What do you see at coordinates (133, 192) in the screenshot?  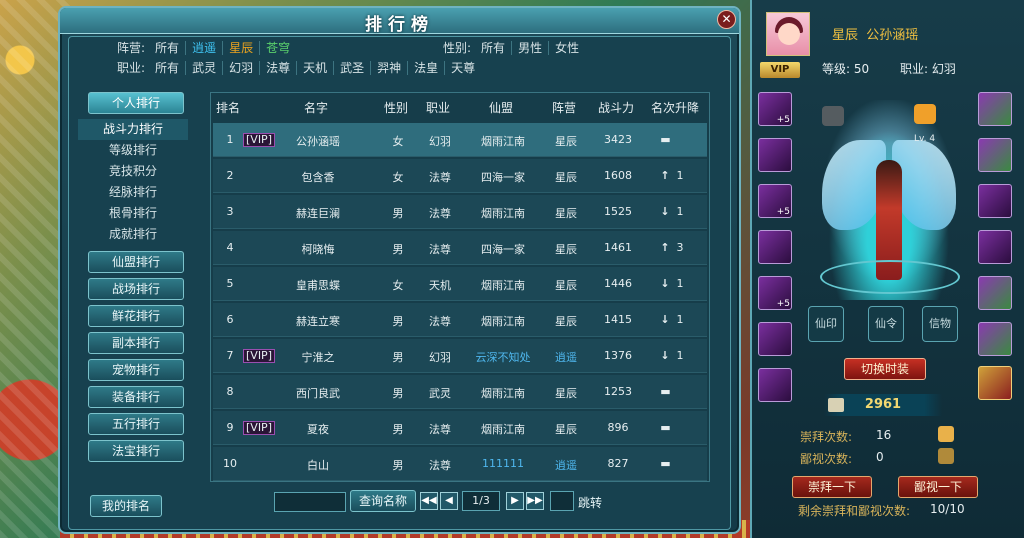 I see `nav-sub-meridian: 经脉排行` at bounding box center [133, 192].